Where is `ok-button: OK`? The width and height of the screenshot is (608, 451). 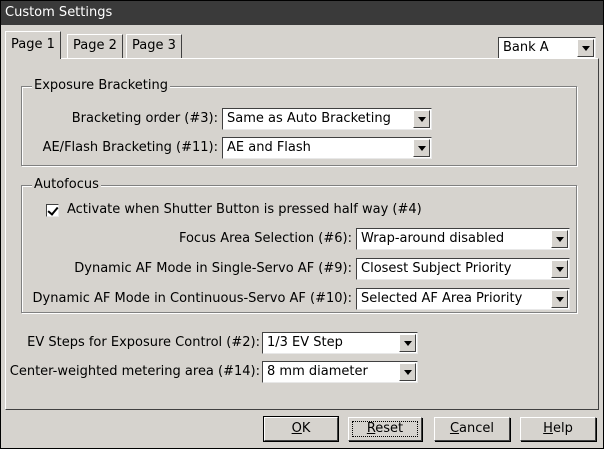 ok-button: OK is located at coordinates (301, 429).